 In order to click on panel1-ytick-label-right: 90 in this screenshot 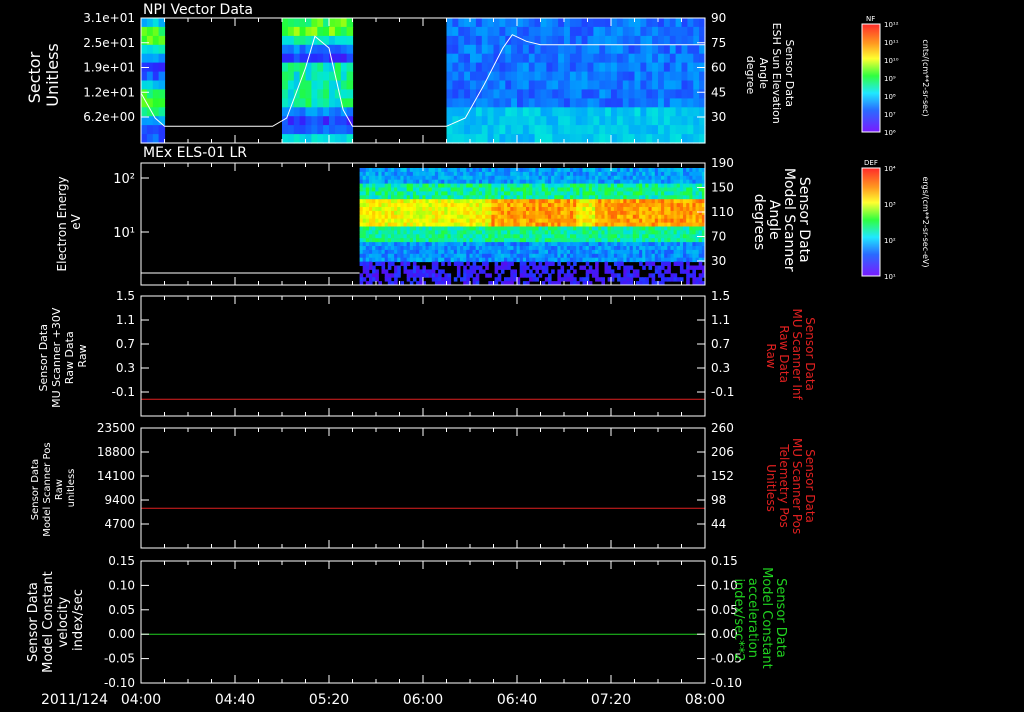, I will do `click(718, 18)`.